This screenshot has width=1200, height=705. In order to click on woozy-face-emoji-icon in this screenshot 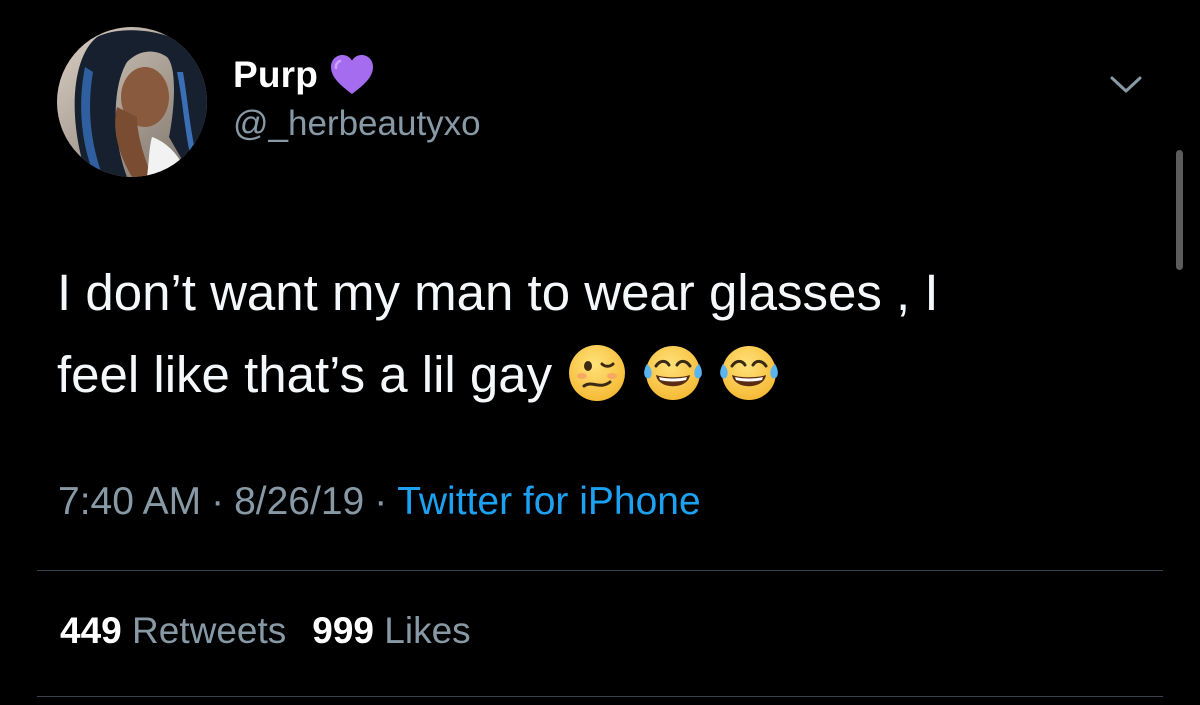, I will do `click(597, 373)`.